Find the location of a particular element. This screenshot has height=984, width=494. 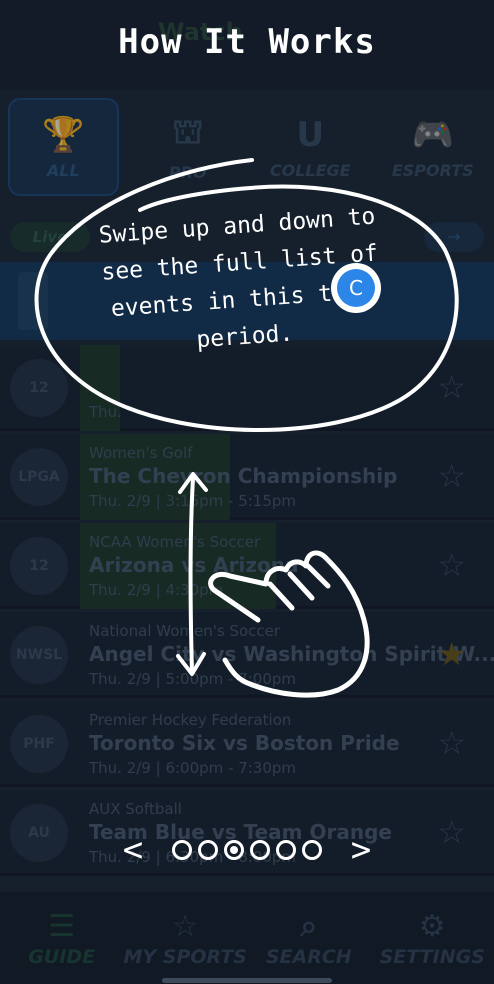

next-page-button: > is located at coordinates (361, 850).